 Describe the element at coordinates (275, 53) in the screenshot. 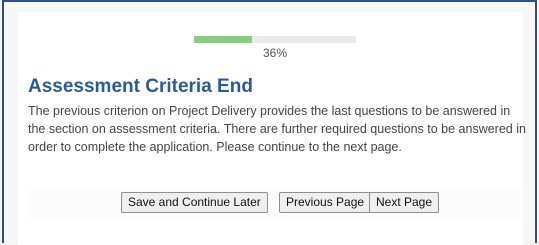

I see `progress-label: 36%` at that location.